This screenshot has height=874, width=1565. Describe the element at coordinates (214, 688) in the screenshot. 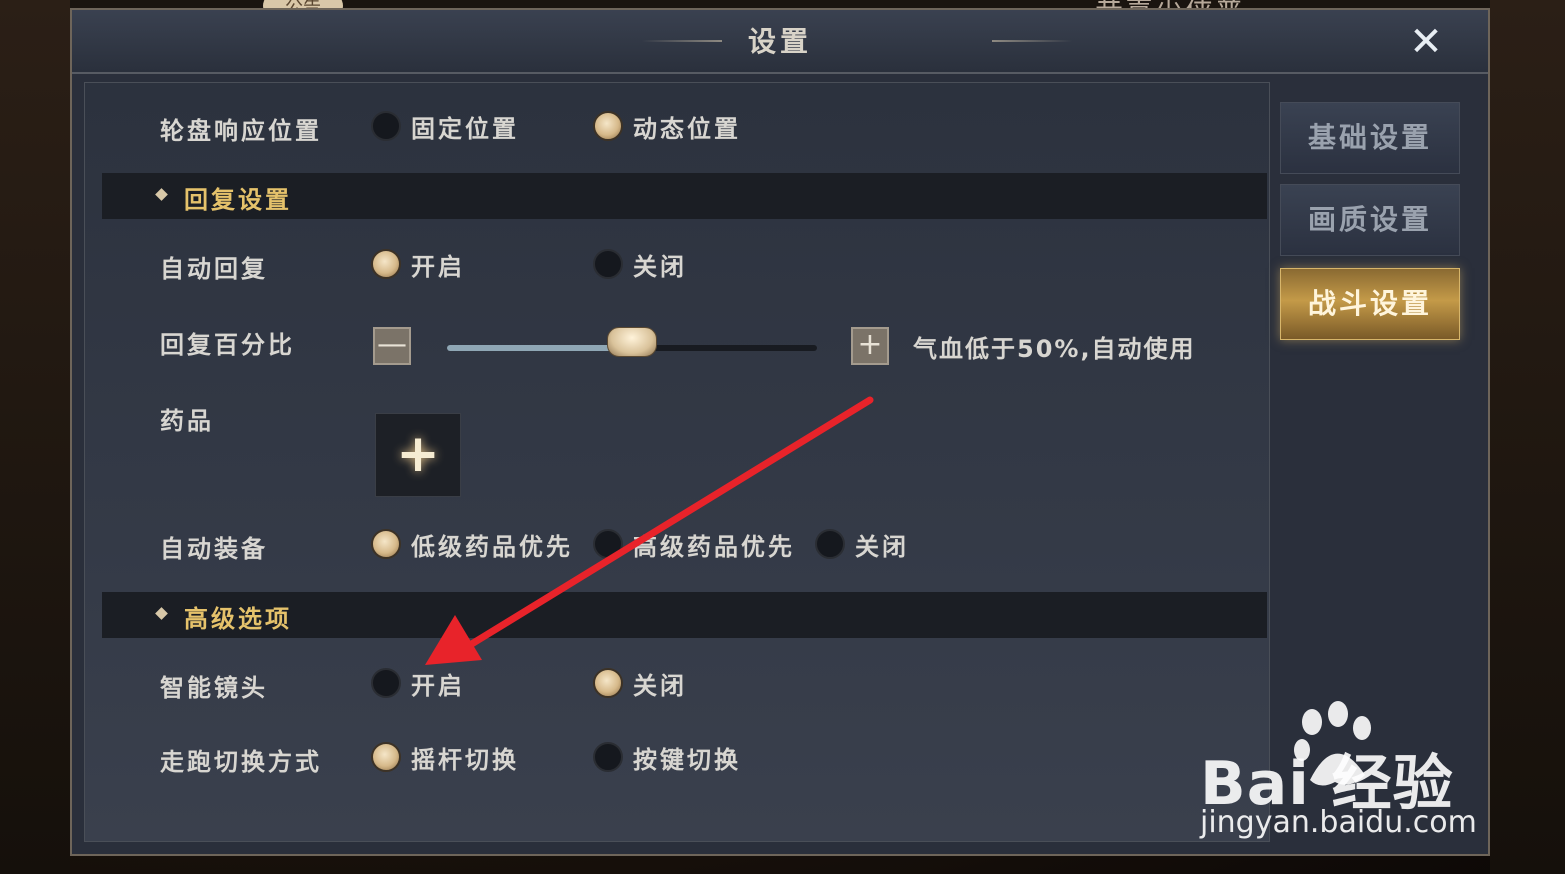

I see `smart-camera-label: 智能镜头` at that location.